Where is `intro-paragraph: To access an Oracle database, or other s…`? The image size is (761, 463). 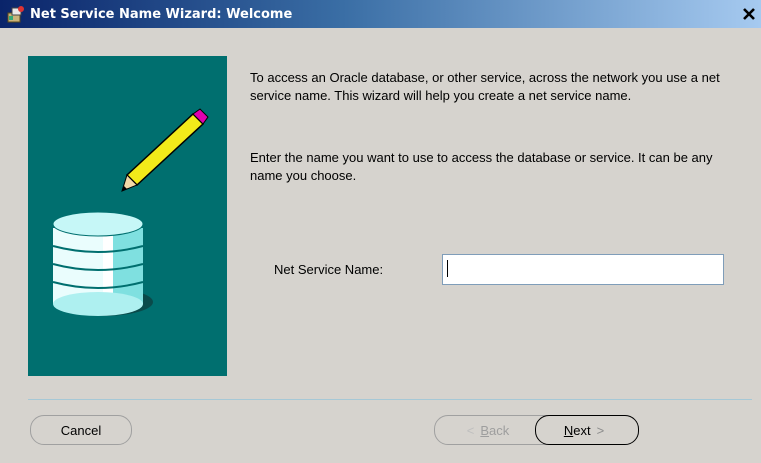
intro-paragraph: To access an Oracle database, or other s… is located at coordinates (485, 86).